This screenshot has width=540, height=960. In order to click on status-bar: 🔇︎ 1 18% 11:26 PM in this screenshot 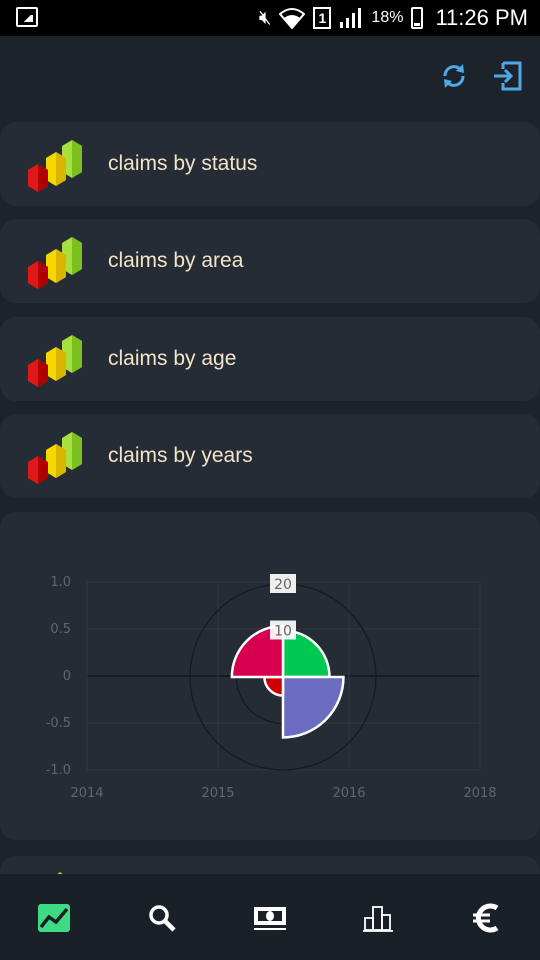, I will do `click(270, 18)`.